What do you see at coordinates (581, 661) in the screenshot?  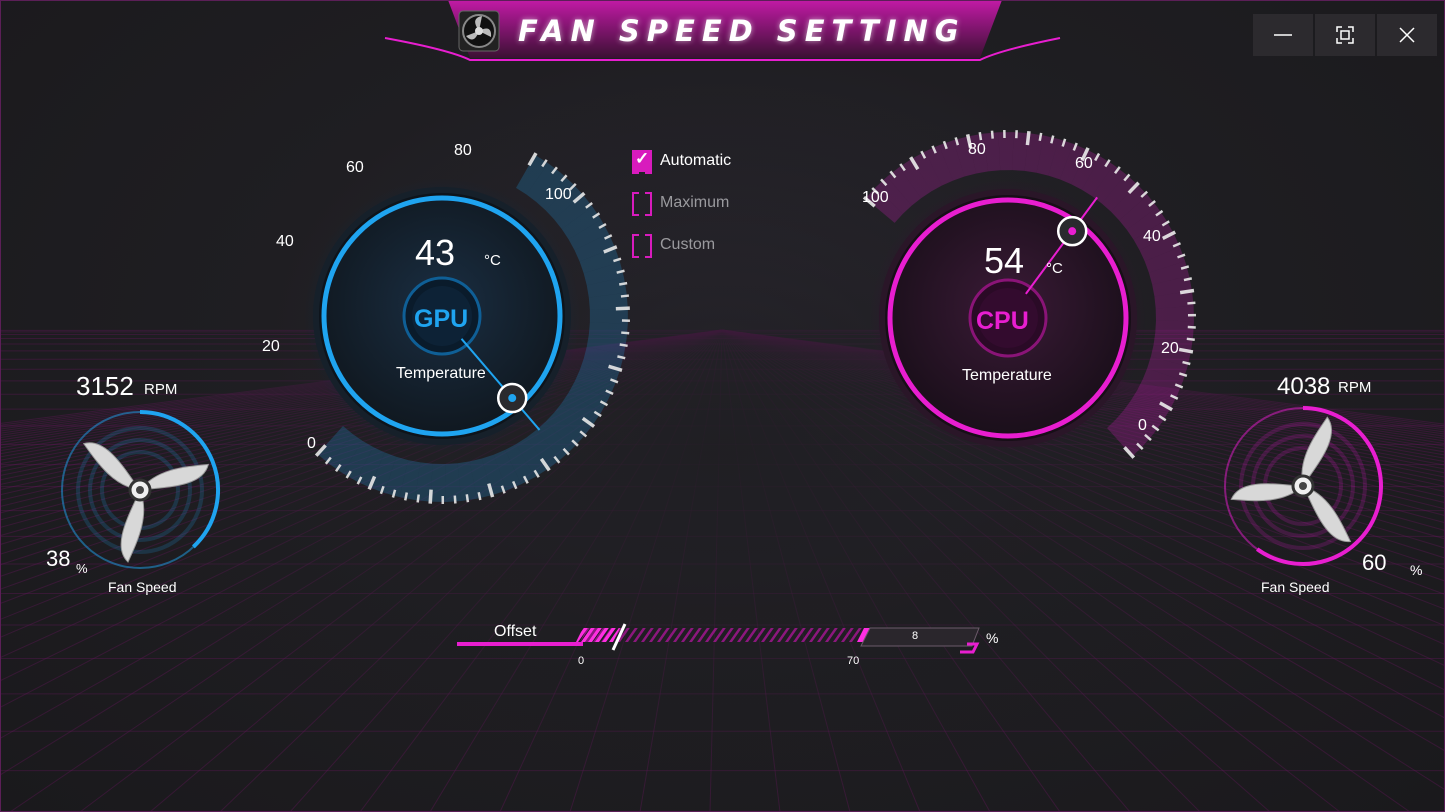 I see `offset-min: 0` at bounding box center [581, 661].